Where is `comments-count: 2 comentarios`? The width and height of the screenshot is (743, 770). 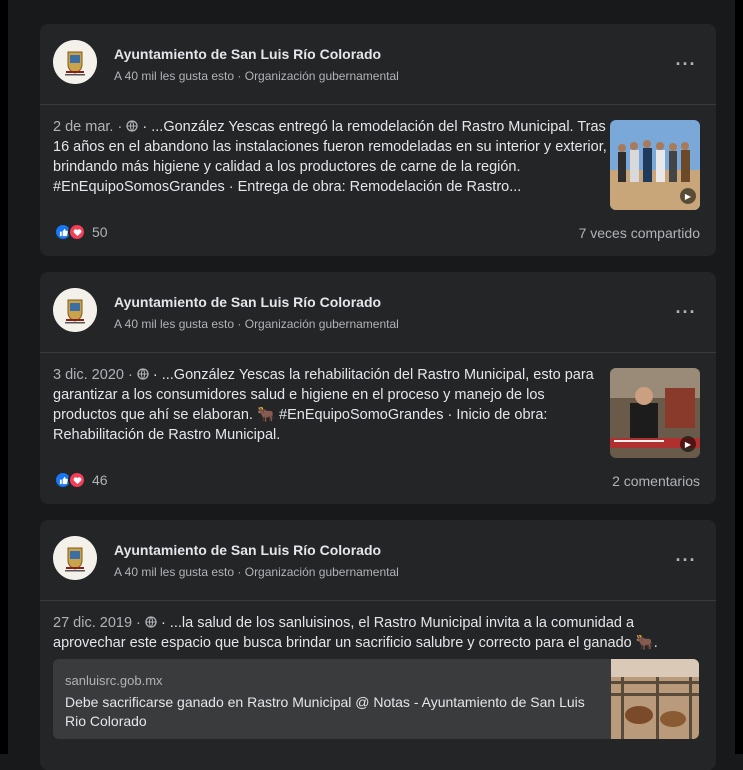 comments-count: 2 comentarios is located at coordinates (656, 481).